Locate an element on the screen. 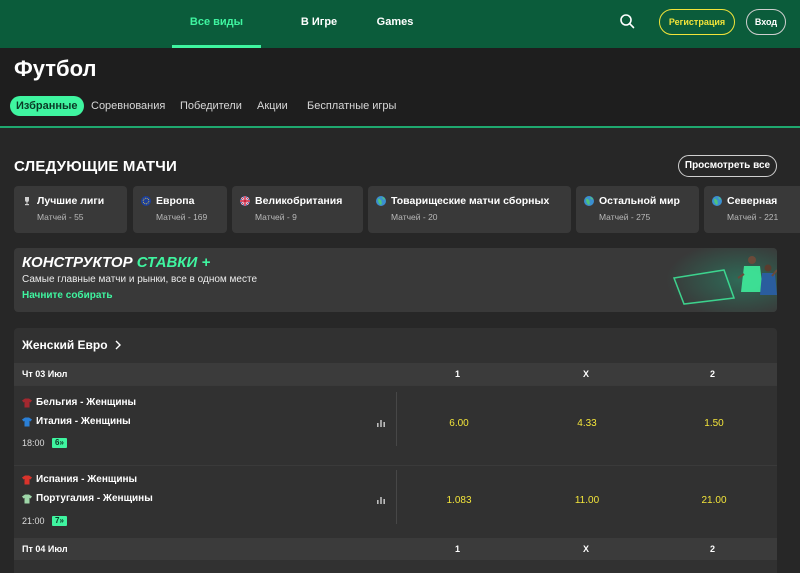 This screenshot has height=573, width=800. competition-name: Товарищеские матчи сборных is located at coordinates (470, 201).